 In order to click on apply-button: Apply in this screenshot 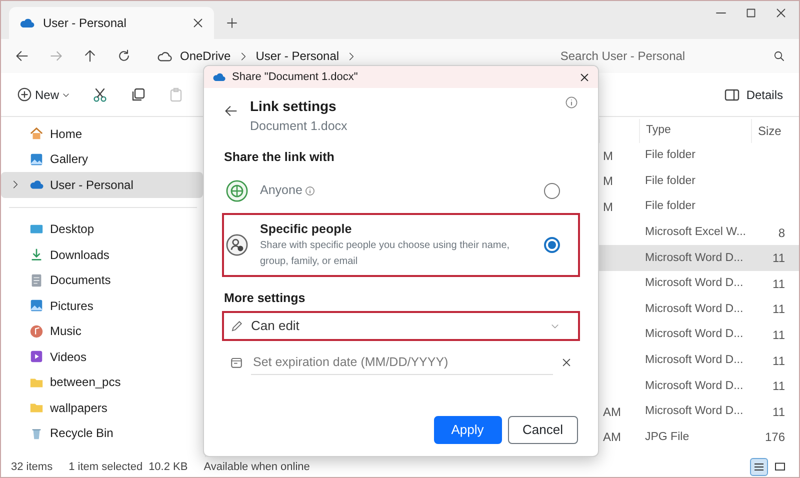, I will do `click(468, 430)`.